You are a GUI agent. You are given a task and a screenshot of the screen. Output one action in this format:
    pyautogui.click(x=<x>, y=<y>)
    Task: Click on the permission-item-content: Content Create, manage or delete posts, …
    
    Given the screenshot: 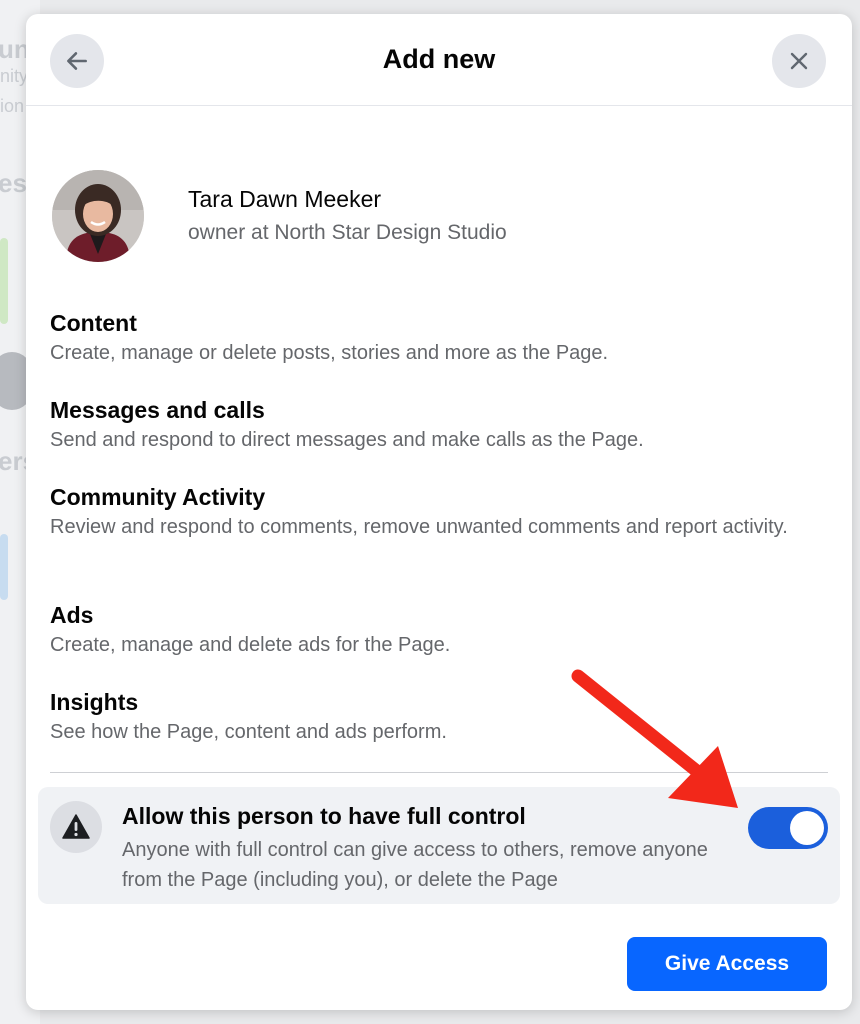 What is the action you would take?
    pyautogui.click(x=445, y=338)
    